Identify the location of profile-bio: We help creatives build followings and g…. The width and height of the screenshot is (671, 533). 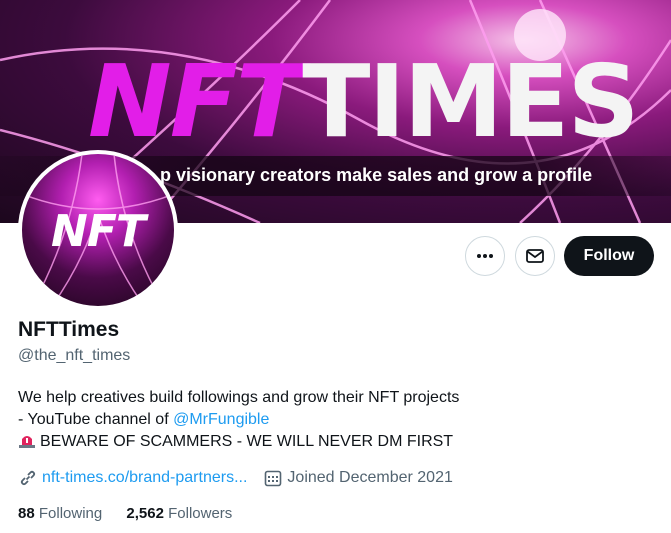
(338, 420).